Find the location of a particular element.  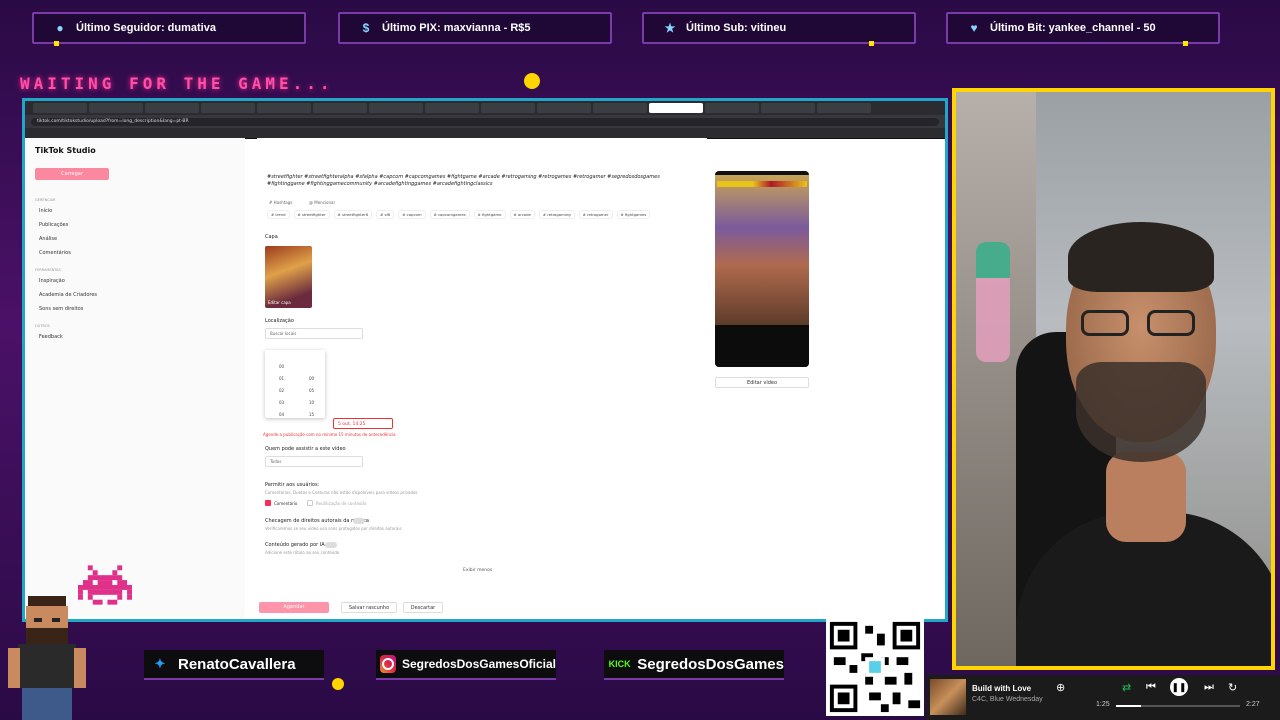

save-draft-button: Salvar rascunho is located at coordinates (369, 607).